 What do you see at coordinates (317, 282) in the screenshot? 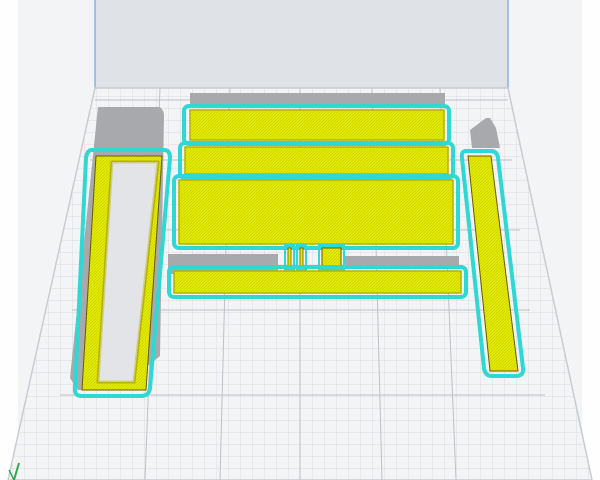
I see `bottom-long-panel` at bounding box center [317, 282].